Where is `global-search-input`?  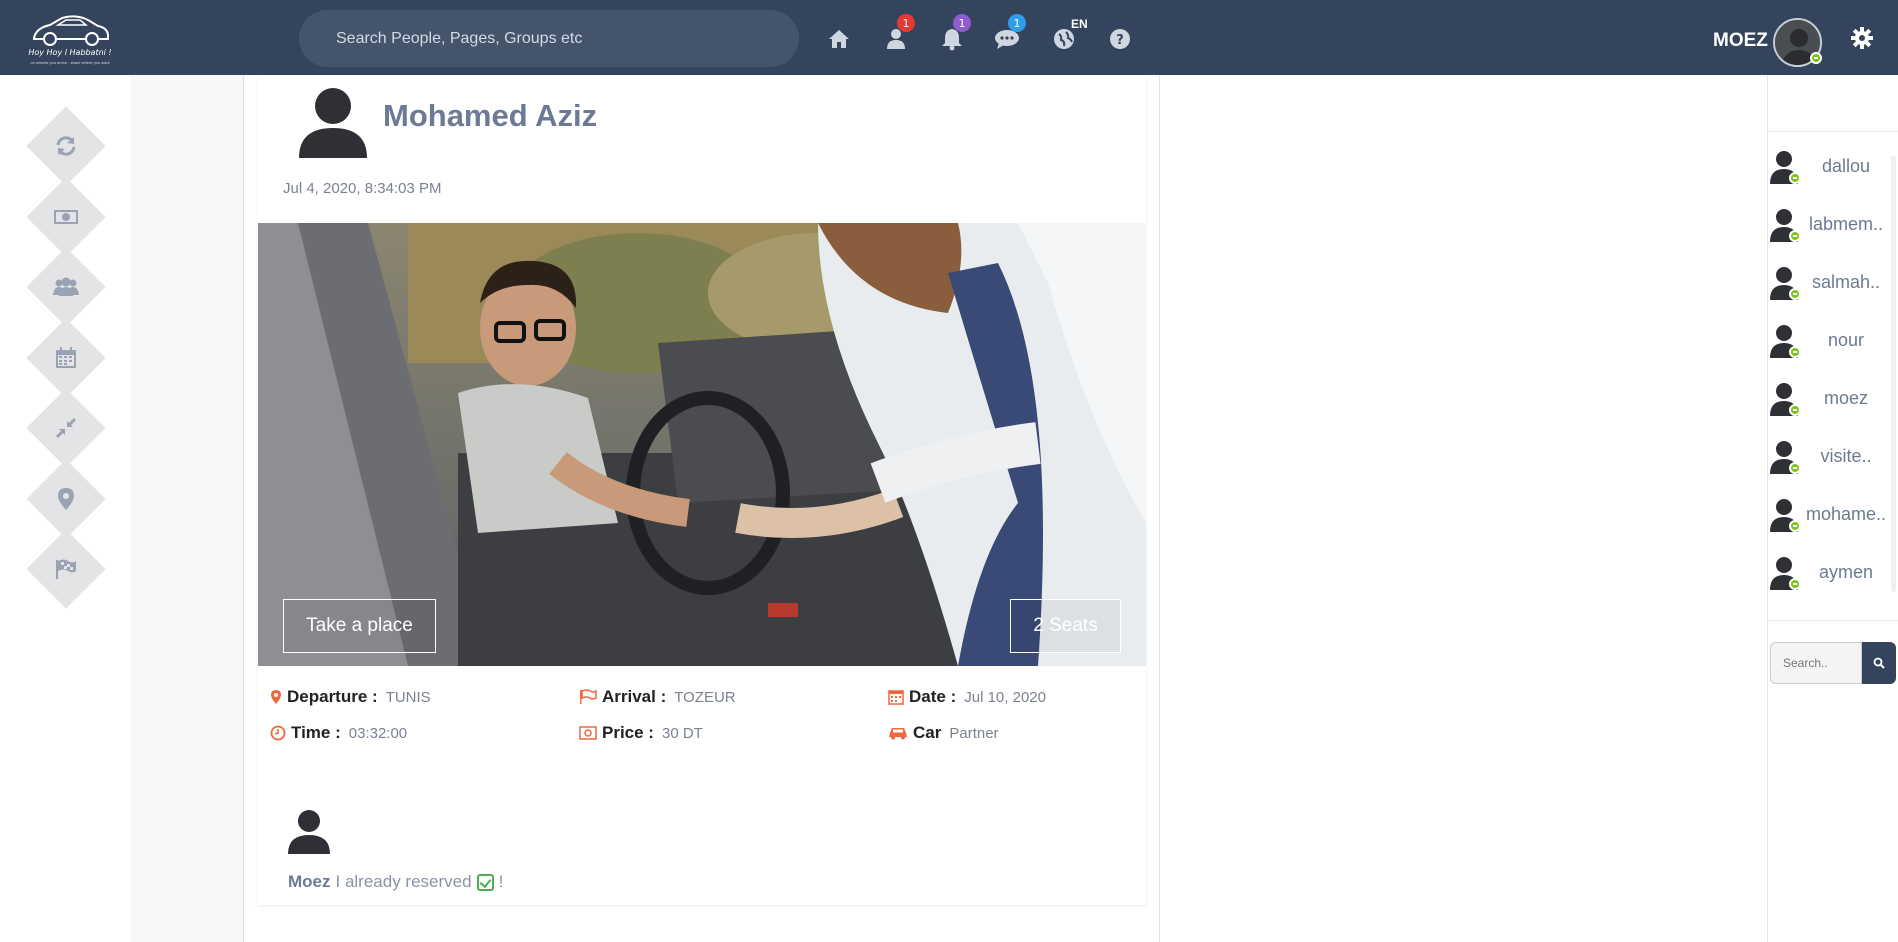 global-search-input is located at coordinates (549, 38).